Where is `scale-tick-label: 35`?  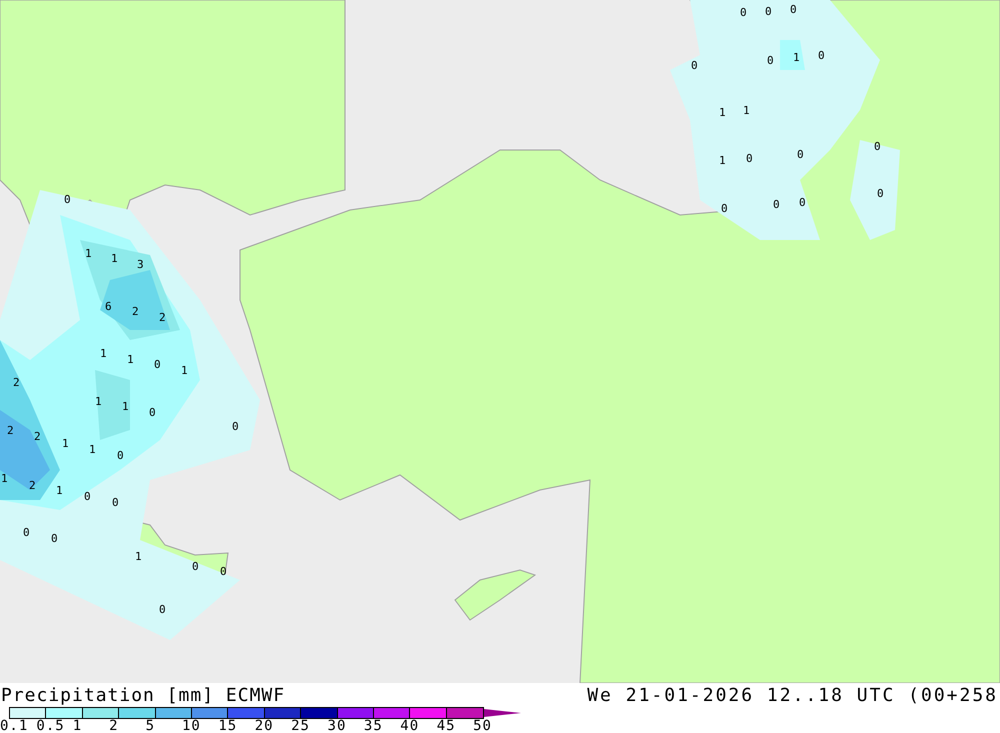
scale-tick-label: 35 is located at coordinates (374, 726).